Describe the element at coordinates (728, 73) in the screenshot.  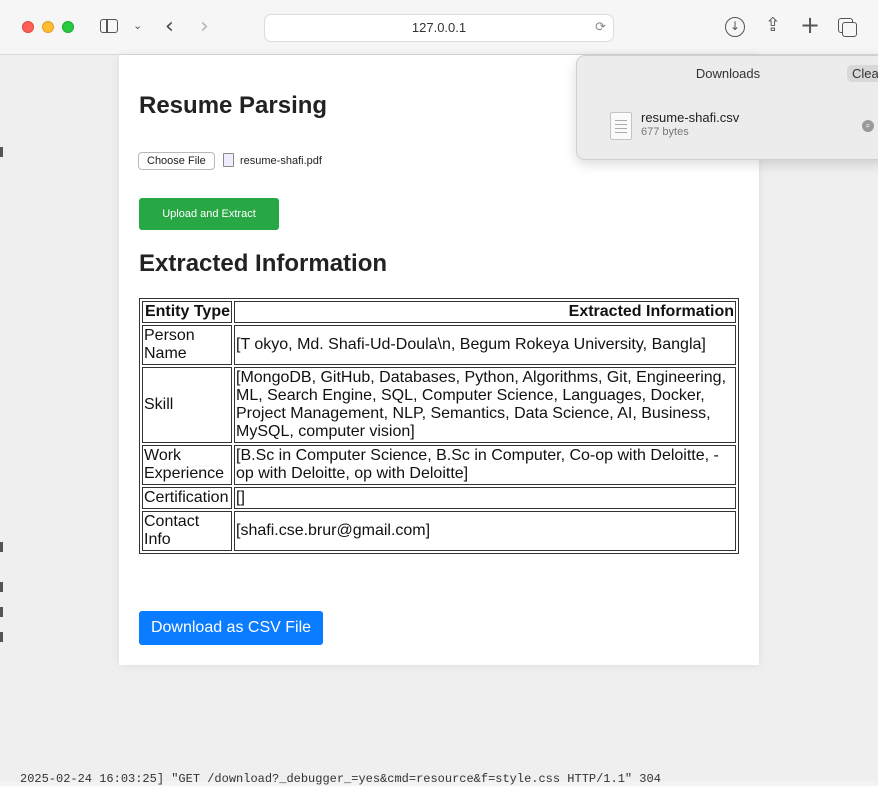
I see `downloads-title: Downloads` at that location.